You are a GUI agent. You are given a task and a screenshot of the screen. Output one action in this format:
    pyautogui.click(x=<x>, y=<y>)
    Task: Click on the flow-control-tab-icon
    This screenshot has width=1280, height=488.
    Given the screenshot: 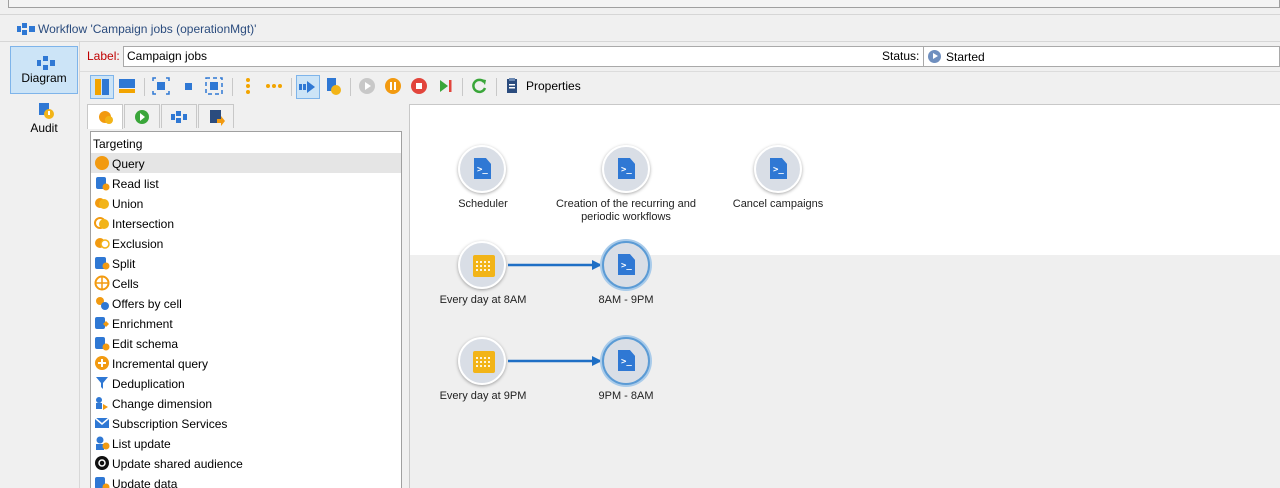 What is the action you would take?
    pyautogui.click(x=142, y=117)
    